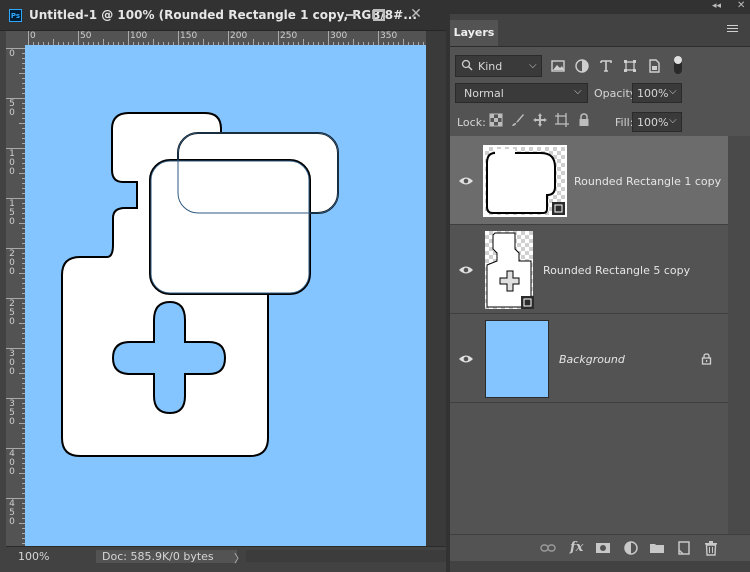 The height and width of the screenshot is (572, 750). I want to click on ruler-label: 2 0 0, so click(12, 263).